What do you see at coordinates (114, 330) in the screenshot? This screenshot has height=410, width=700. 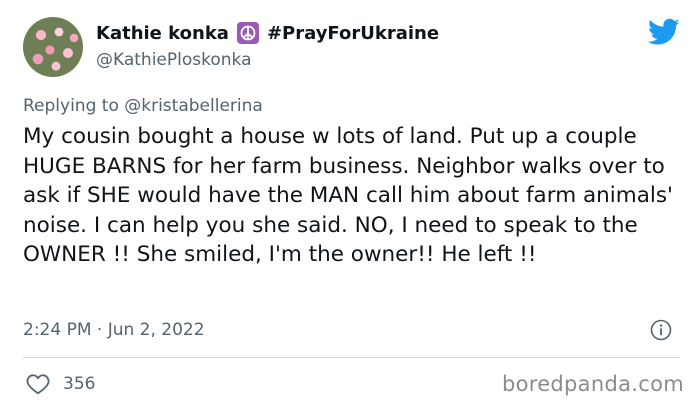 I see `tweet-timestamp: 2:24 PM · Jun 2, 2022` at bounding box center [114, 330].